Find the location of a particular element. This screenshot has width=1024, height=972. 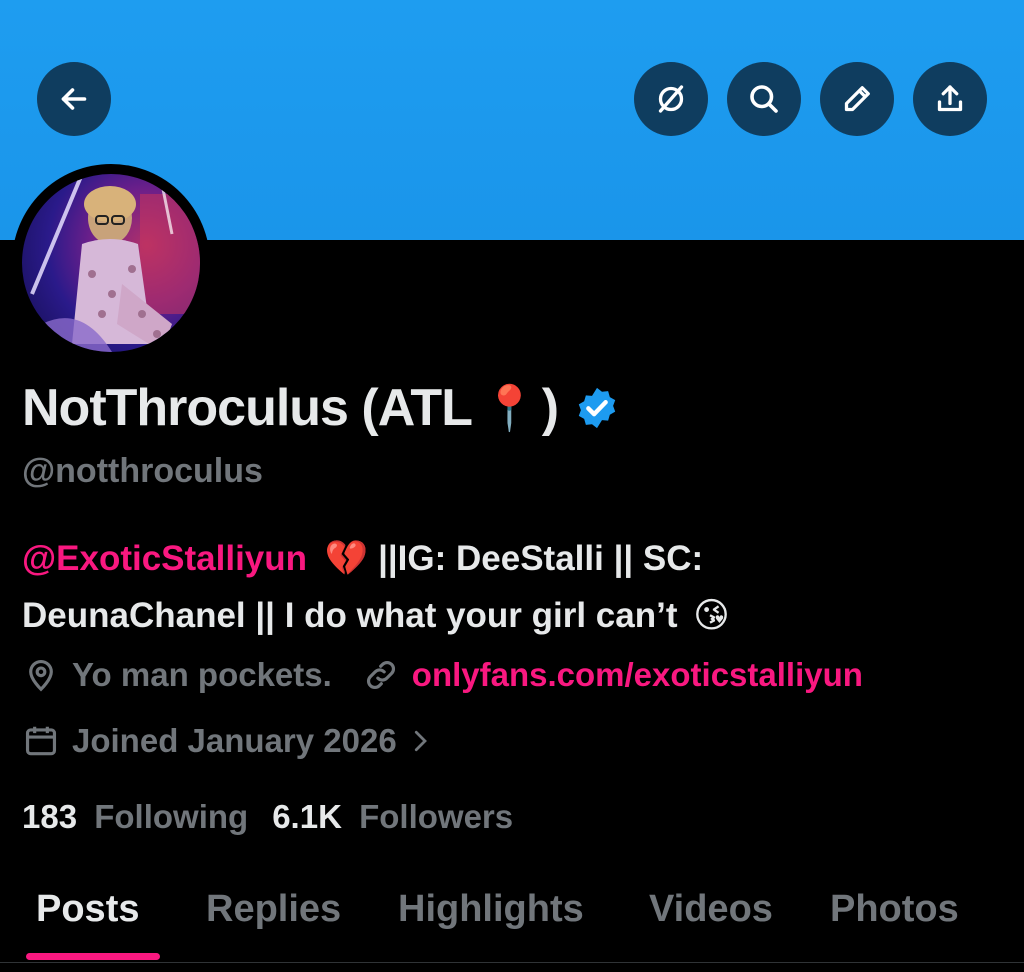

avatar is located at coordinates (111, 263).